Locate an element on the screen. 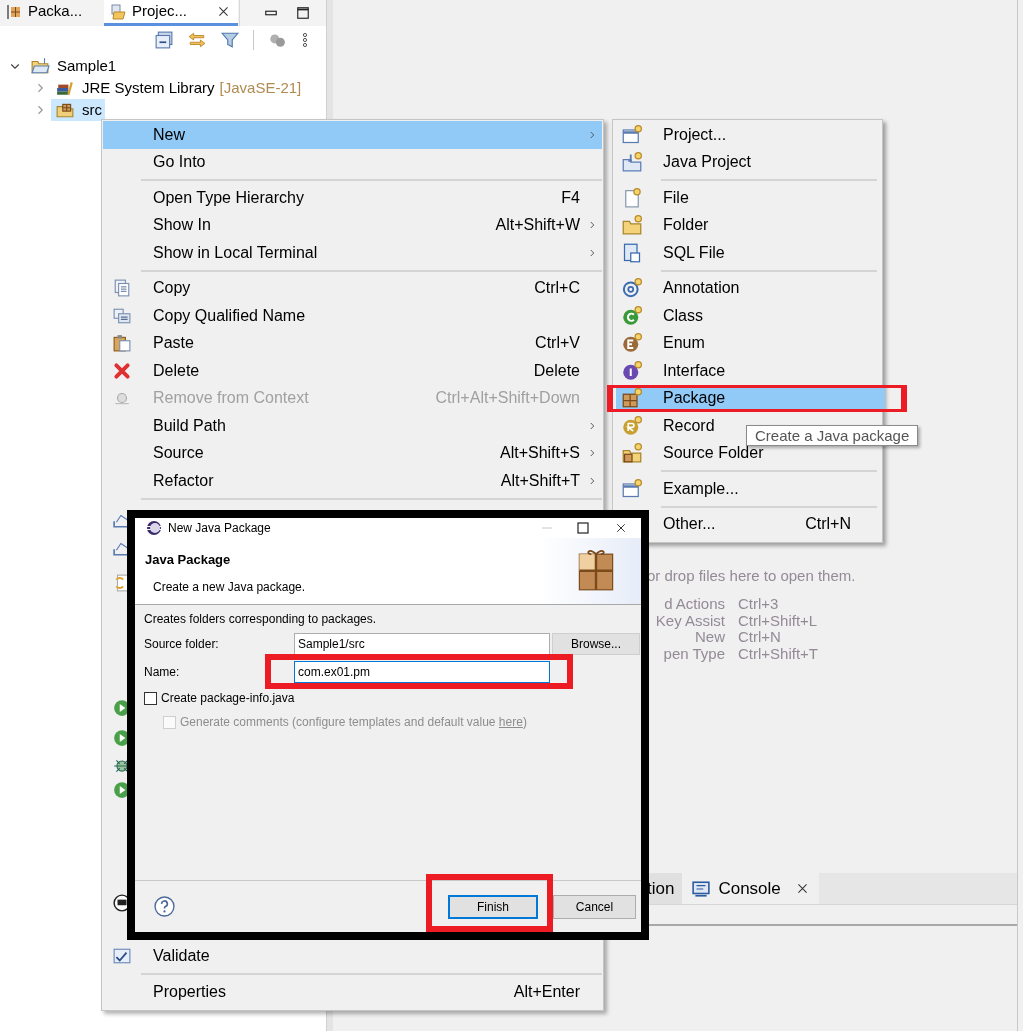 The width and height of the screenshot is (1023, 1031). shortcut-text: Ctrl+V is located at coordinates (558, 343).